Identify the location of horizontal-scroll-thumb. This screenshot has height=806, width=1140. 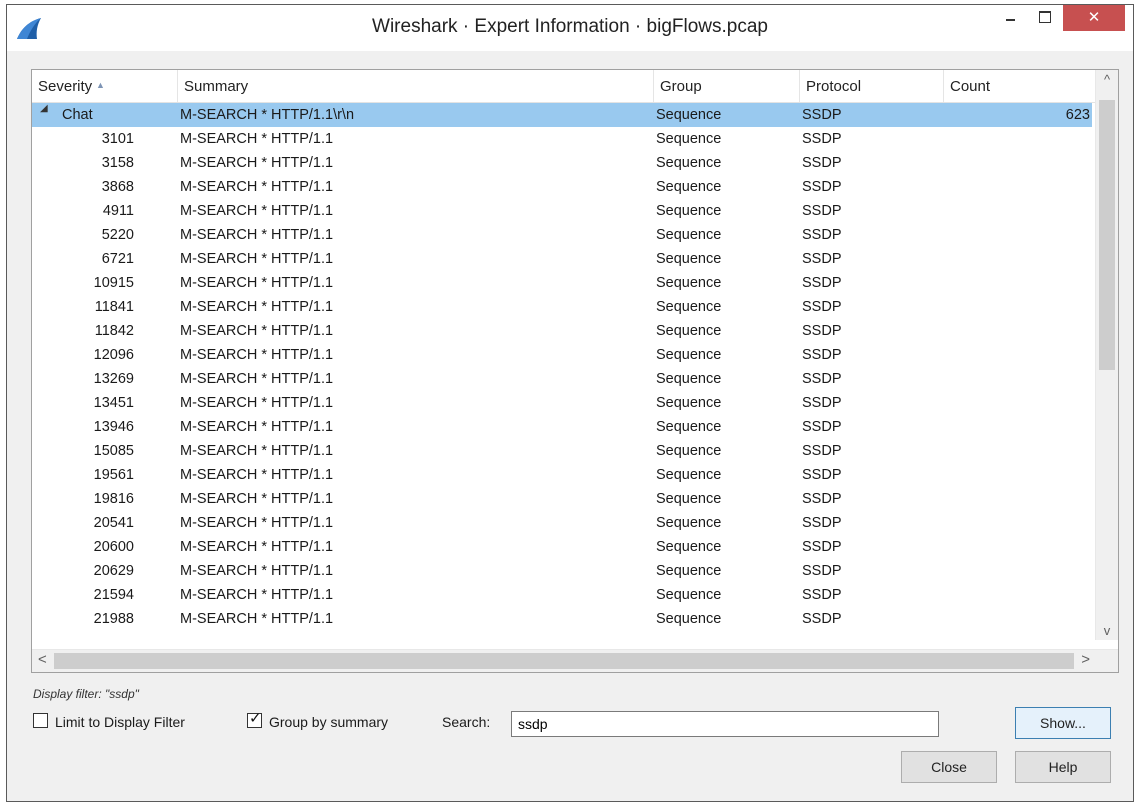
(564, 661).